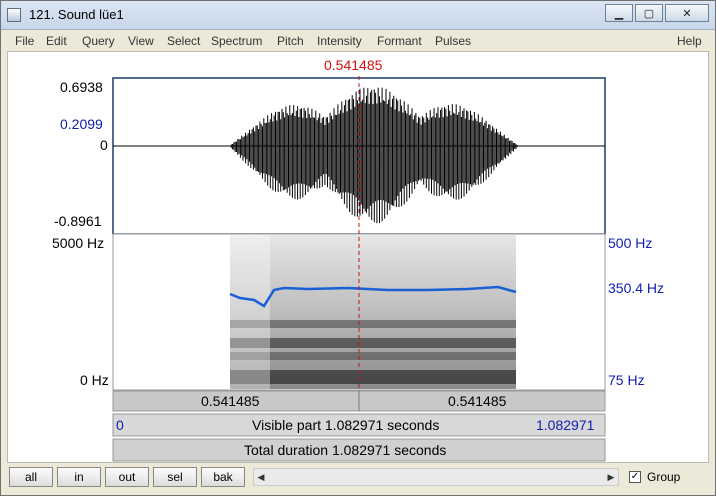 This screenshot has height=496, width=716. What do you see at coordinates (453, 41) in the screenshot?
I see `menu-pulses: Pulses` at bounding box center [453, 41].